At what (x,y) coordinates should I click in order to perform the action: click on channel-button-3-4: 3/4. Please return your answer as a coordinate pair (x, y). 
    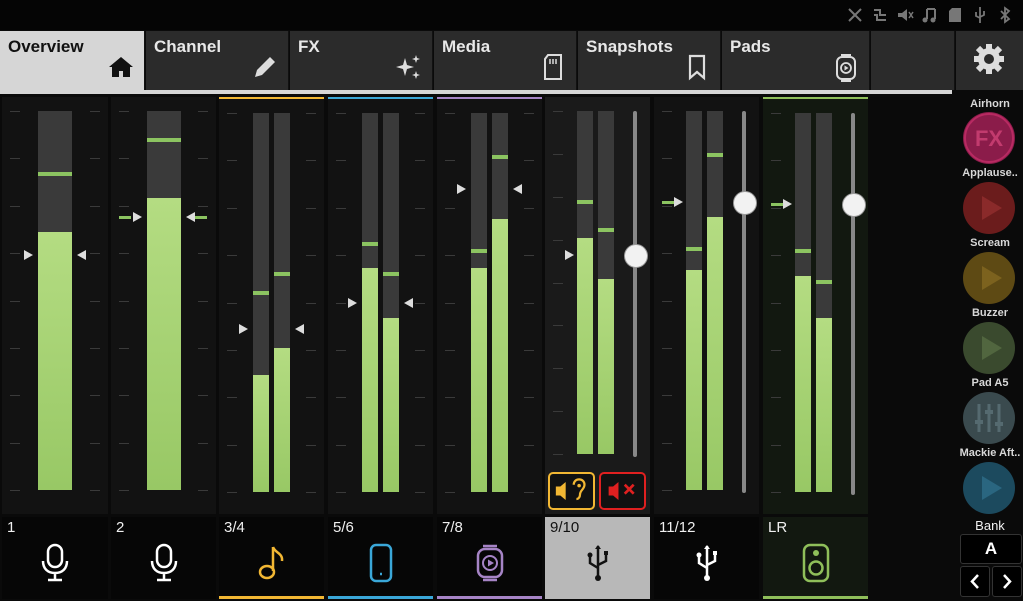
    Looking at the image, I should click on (271, 558).